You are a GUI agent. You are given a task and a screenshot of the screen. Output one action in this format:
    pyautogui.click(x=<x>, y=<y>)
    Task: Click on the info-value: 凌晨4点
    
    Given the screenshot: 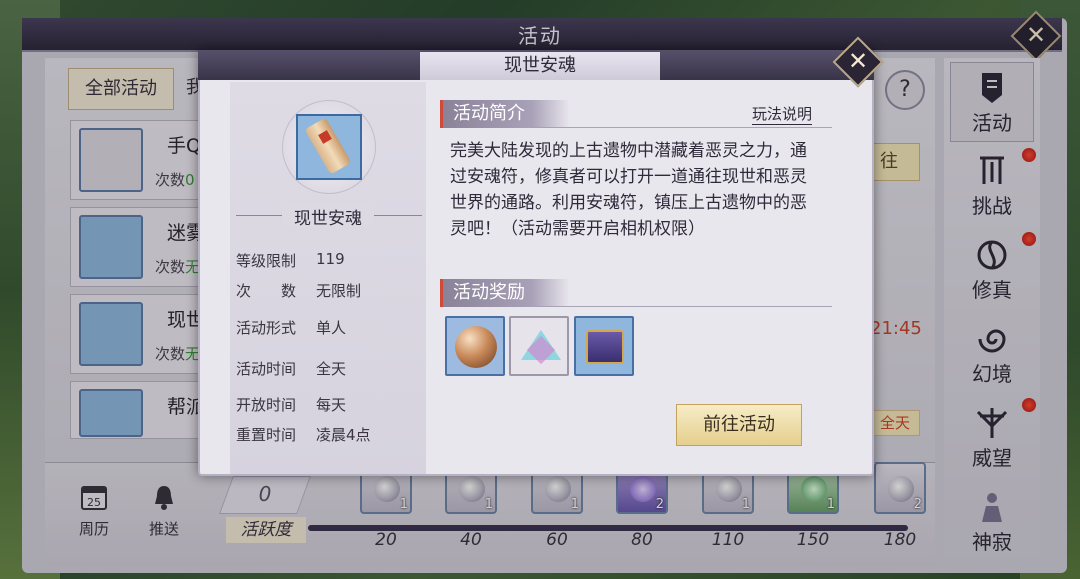 What is the action you would take?
    pyautogui.click(x=343, y=435)
    